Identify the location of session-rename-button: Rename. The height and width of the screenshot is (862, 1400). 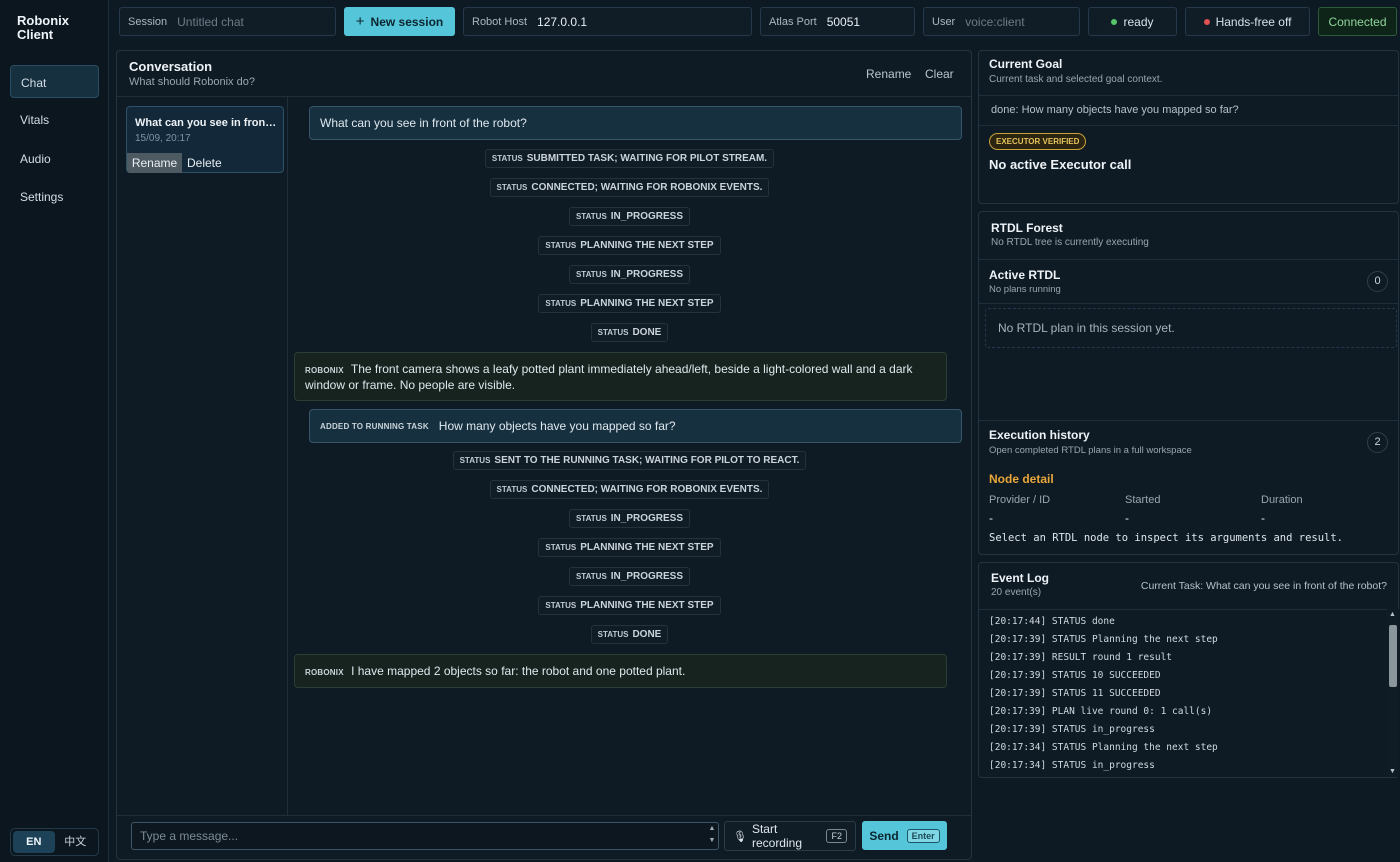
(154, 163).